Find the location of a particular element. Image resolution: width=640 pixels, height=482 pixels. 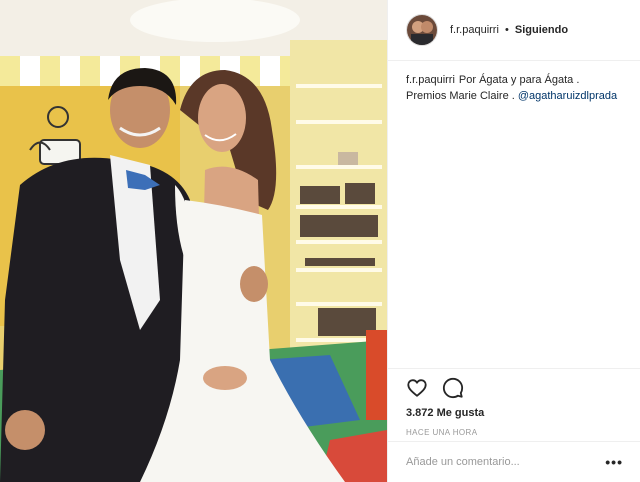

header-text: f.r.paquirri • Siguiendo is located at coordinates (509, 30).